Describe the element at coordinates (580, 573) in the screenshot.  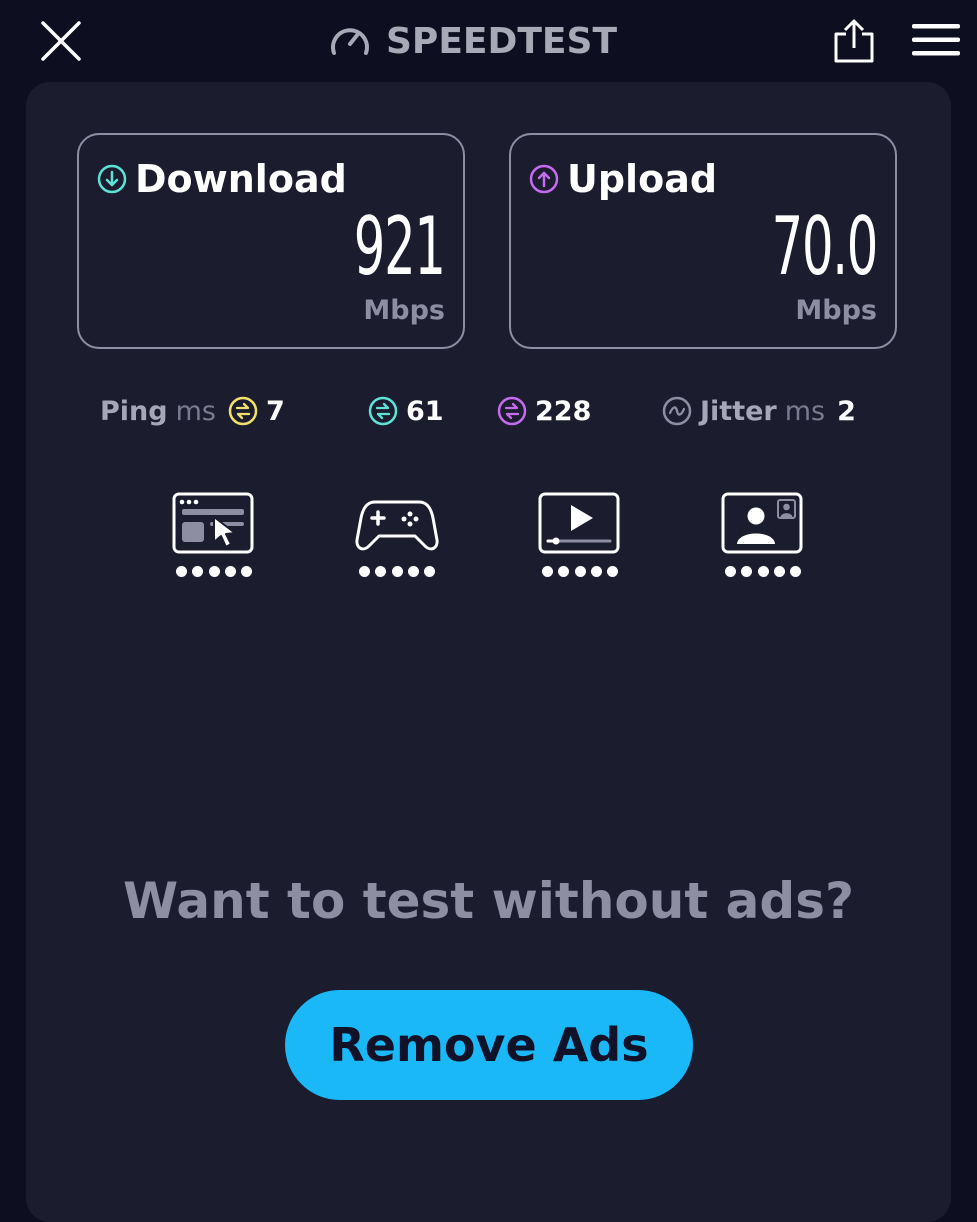
I see `video-streaming-rating` at that location.